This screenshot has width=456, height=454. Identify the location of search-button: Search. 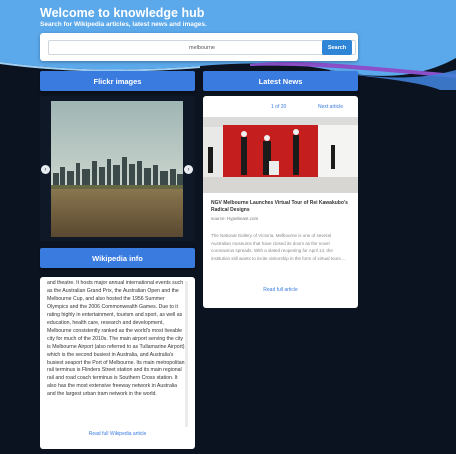
(337, 47).